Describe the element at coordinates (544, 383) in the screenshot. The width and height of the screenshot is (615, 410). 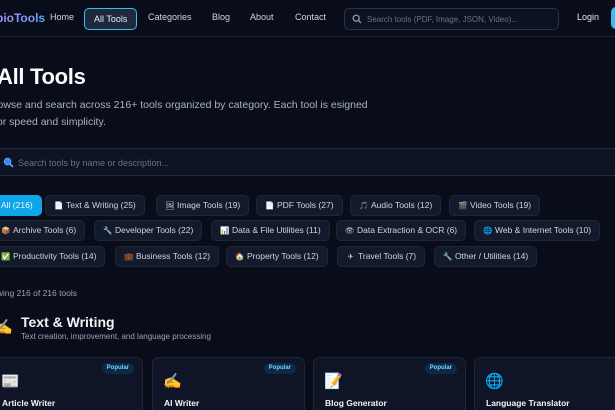
I see `tool-card-language-translator: 🌐 Language Translator` at that location.